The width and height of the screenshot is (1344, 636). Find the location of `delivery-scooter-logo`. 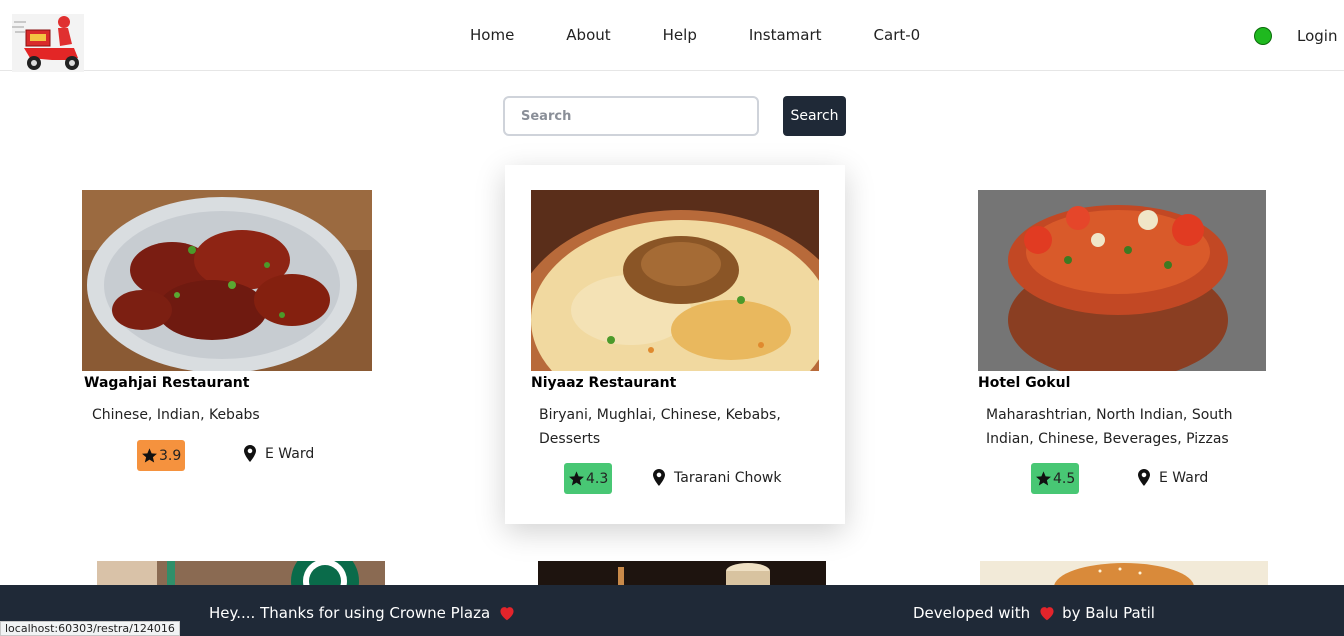

delivery-scooter-logo is located at coordinates (48, 43).